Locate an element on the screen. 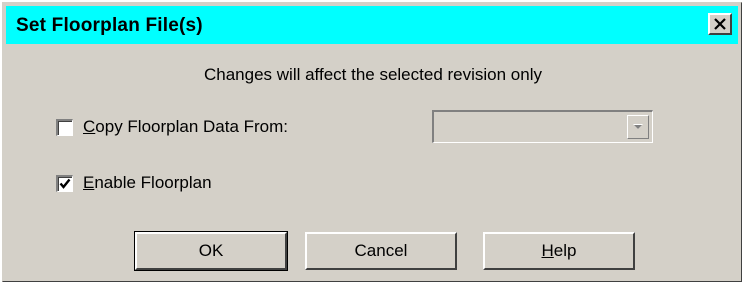 The image size is (742, 282). ok-button: OK is located at coordinates (211, 251).